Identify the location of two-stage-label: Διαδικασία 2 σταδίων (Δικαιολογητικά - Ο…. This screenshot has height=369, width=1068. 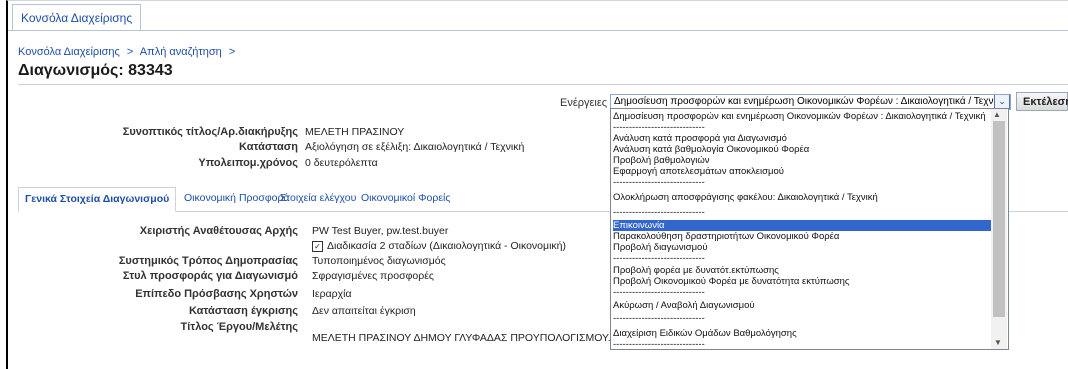
(446, 246).